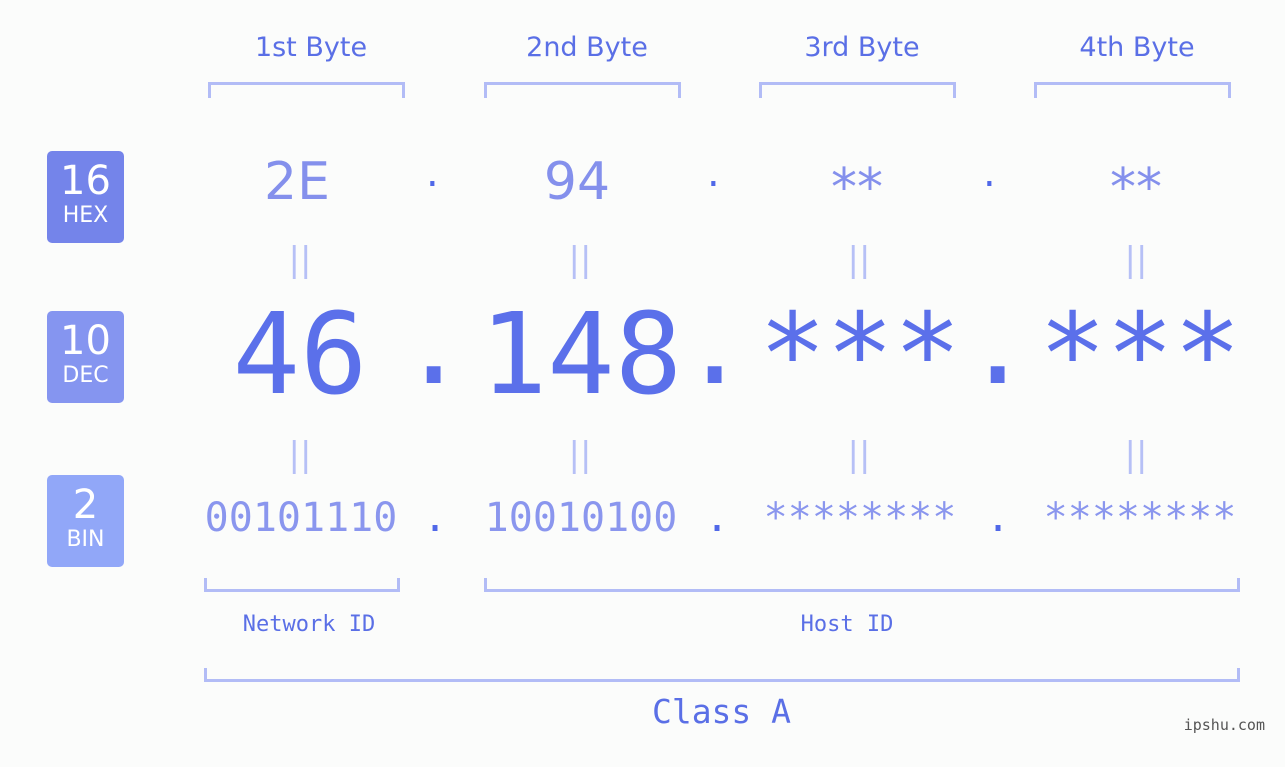 The image size is (1285, 767). What do you see at coordinates (862, 585) in the screenshot?
I see `host-id-bracket` at bounding box center [862, 585].